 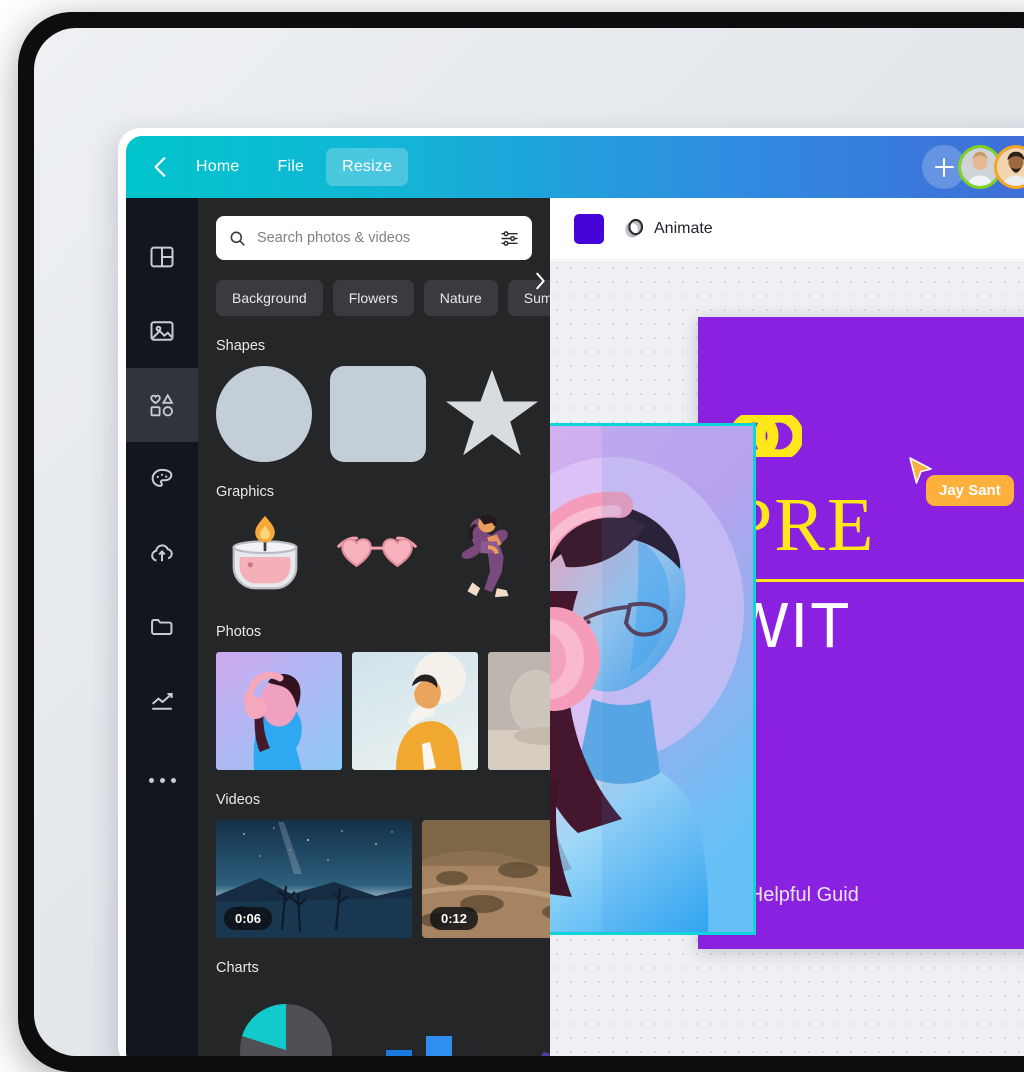 I want to click on animate-button: Animate, so click(x=667, y=228).